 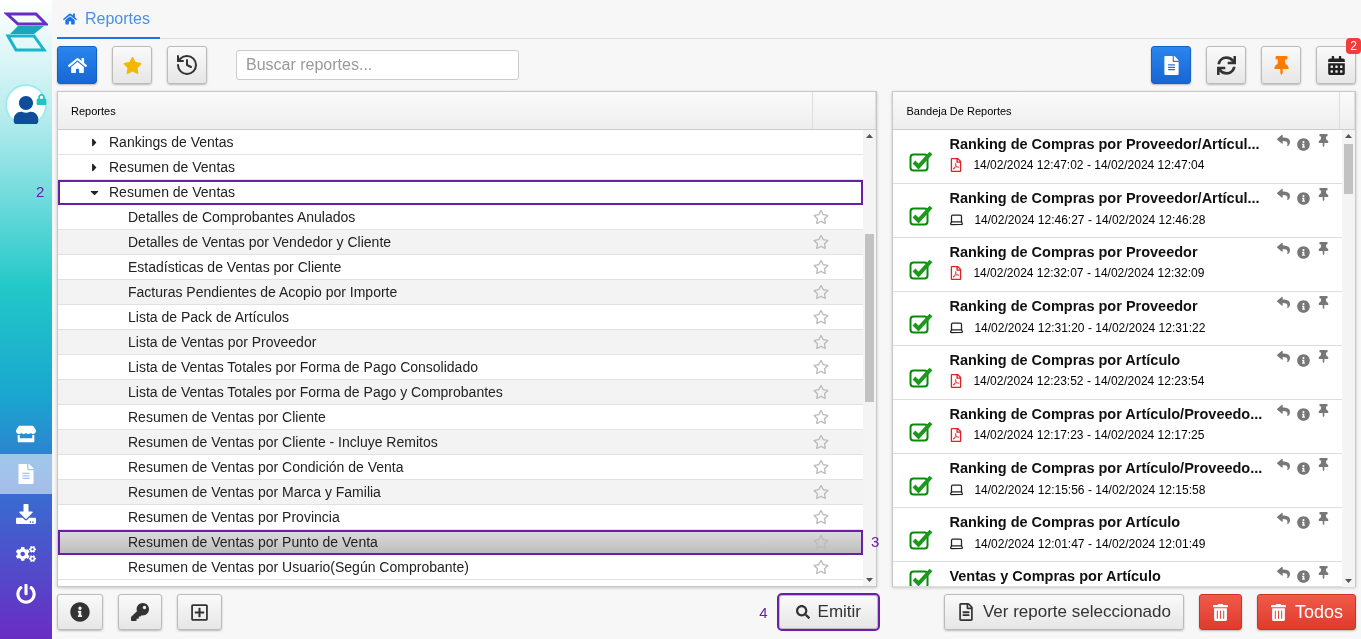 What do you see at coordinates (875, 541) in the screenshot?
I see `callout-number: 3` at bounding box center [875, 541].